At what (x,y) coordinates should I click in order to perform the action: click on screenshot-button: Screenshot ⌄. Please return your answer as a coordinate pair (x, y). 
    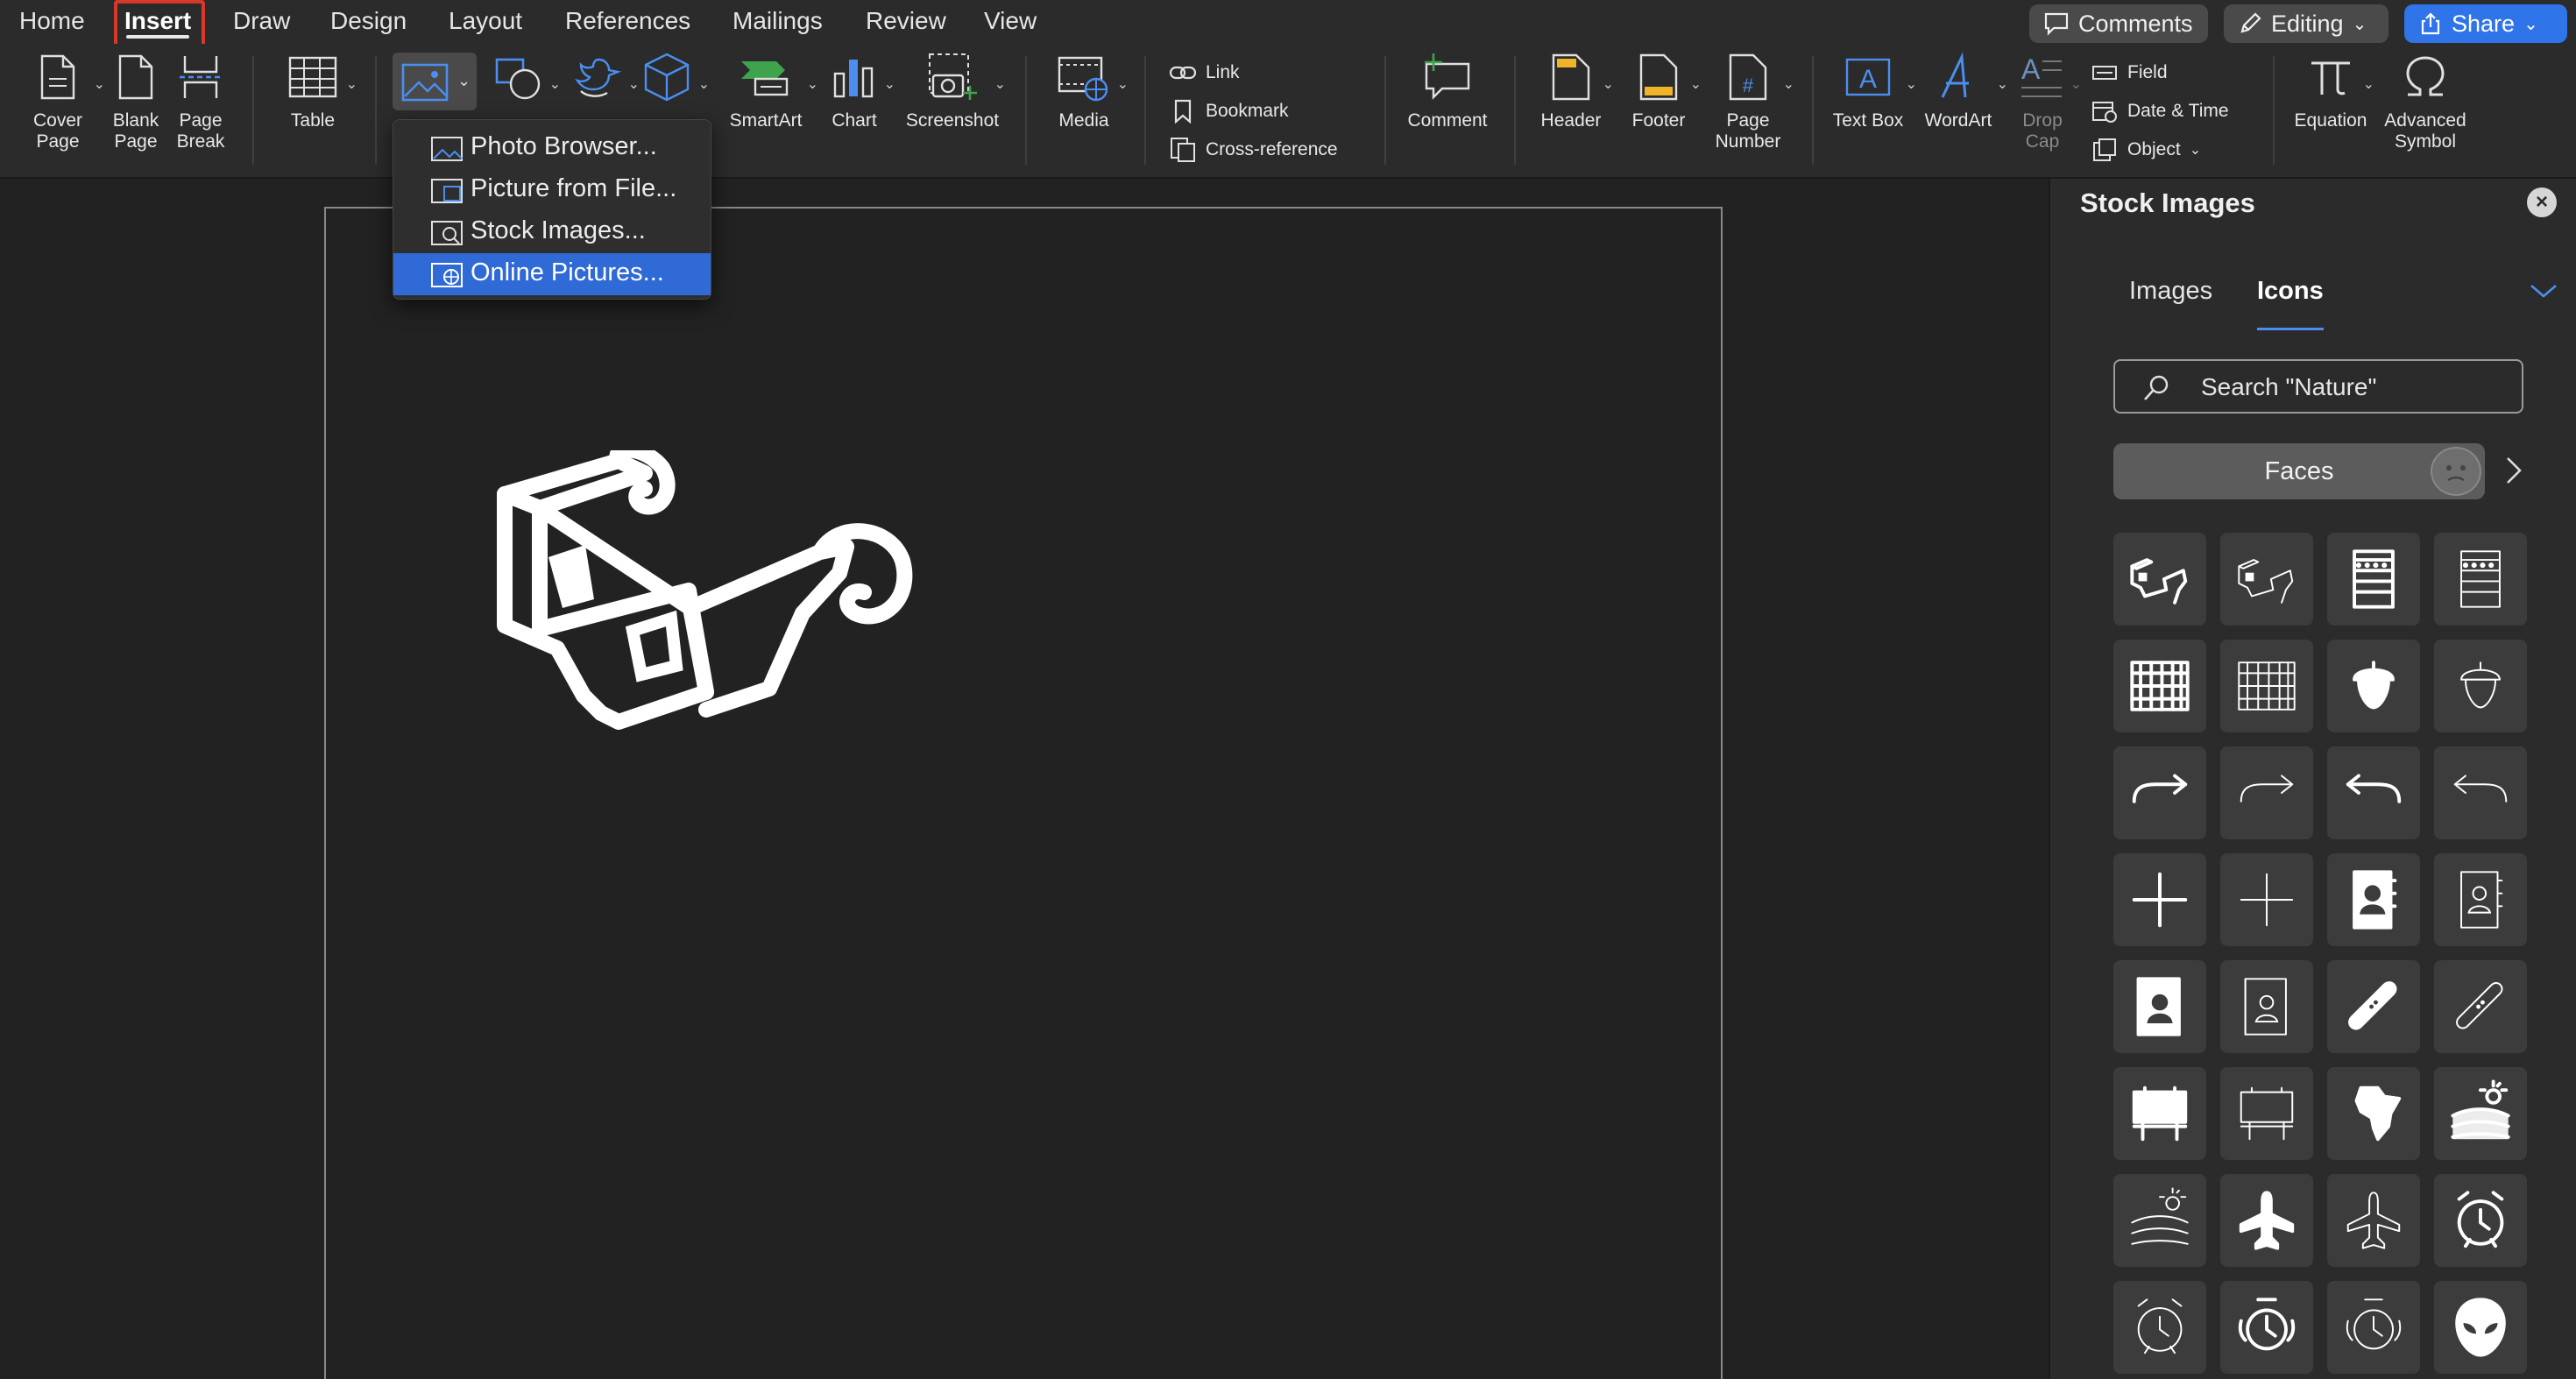
    Looking at the image, I should click on (953, 88).